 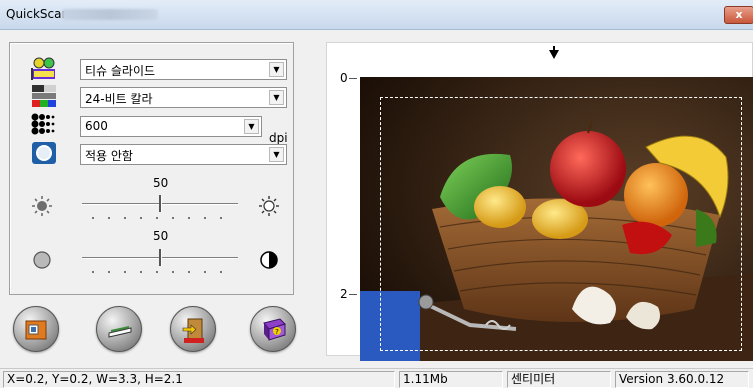 I want to click on transparency-slide-icon, so click(x=43, y=68).